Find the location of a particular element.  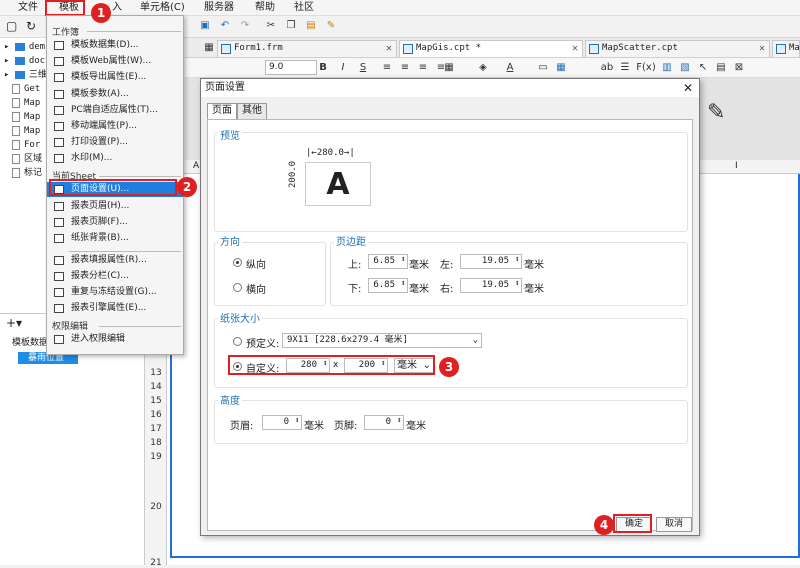

arrow-icon: ↖ is located at coordinates (703, 67).